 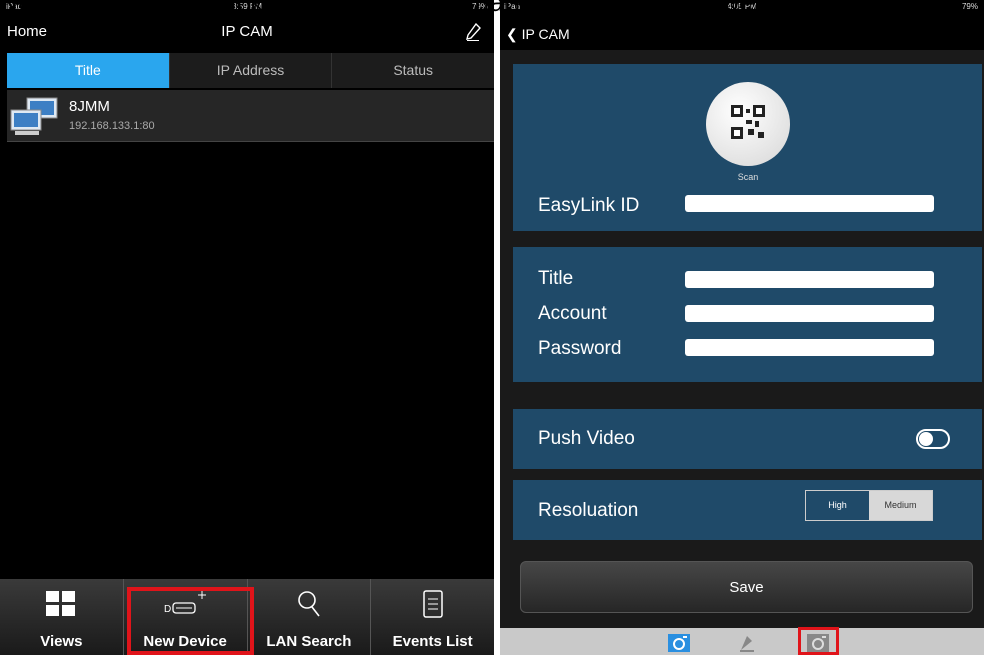 What do you see at coordinates (572, 313) in the screenshot?
I see `account-label: Account` at bounding box center [572, 313].